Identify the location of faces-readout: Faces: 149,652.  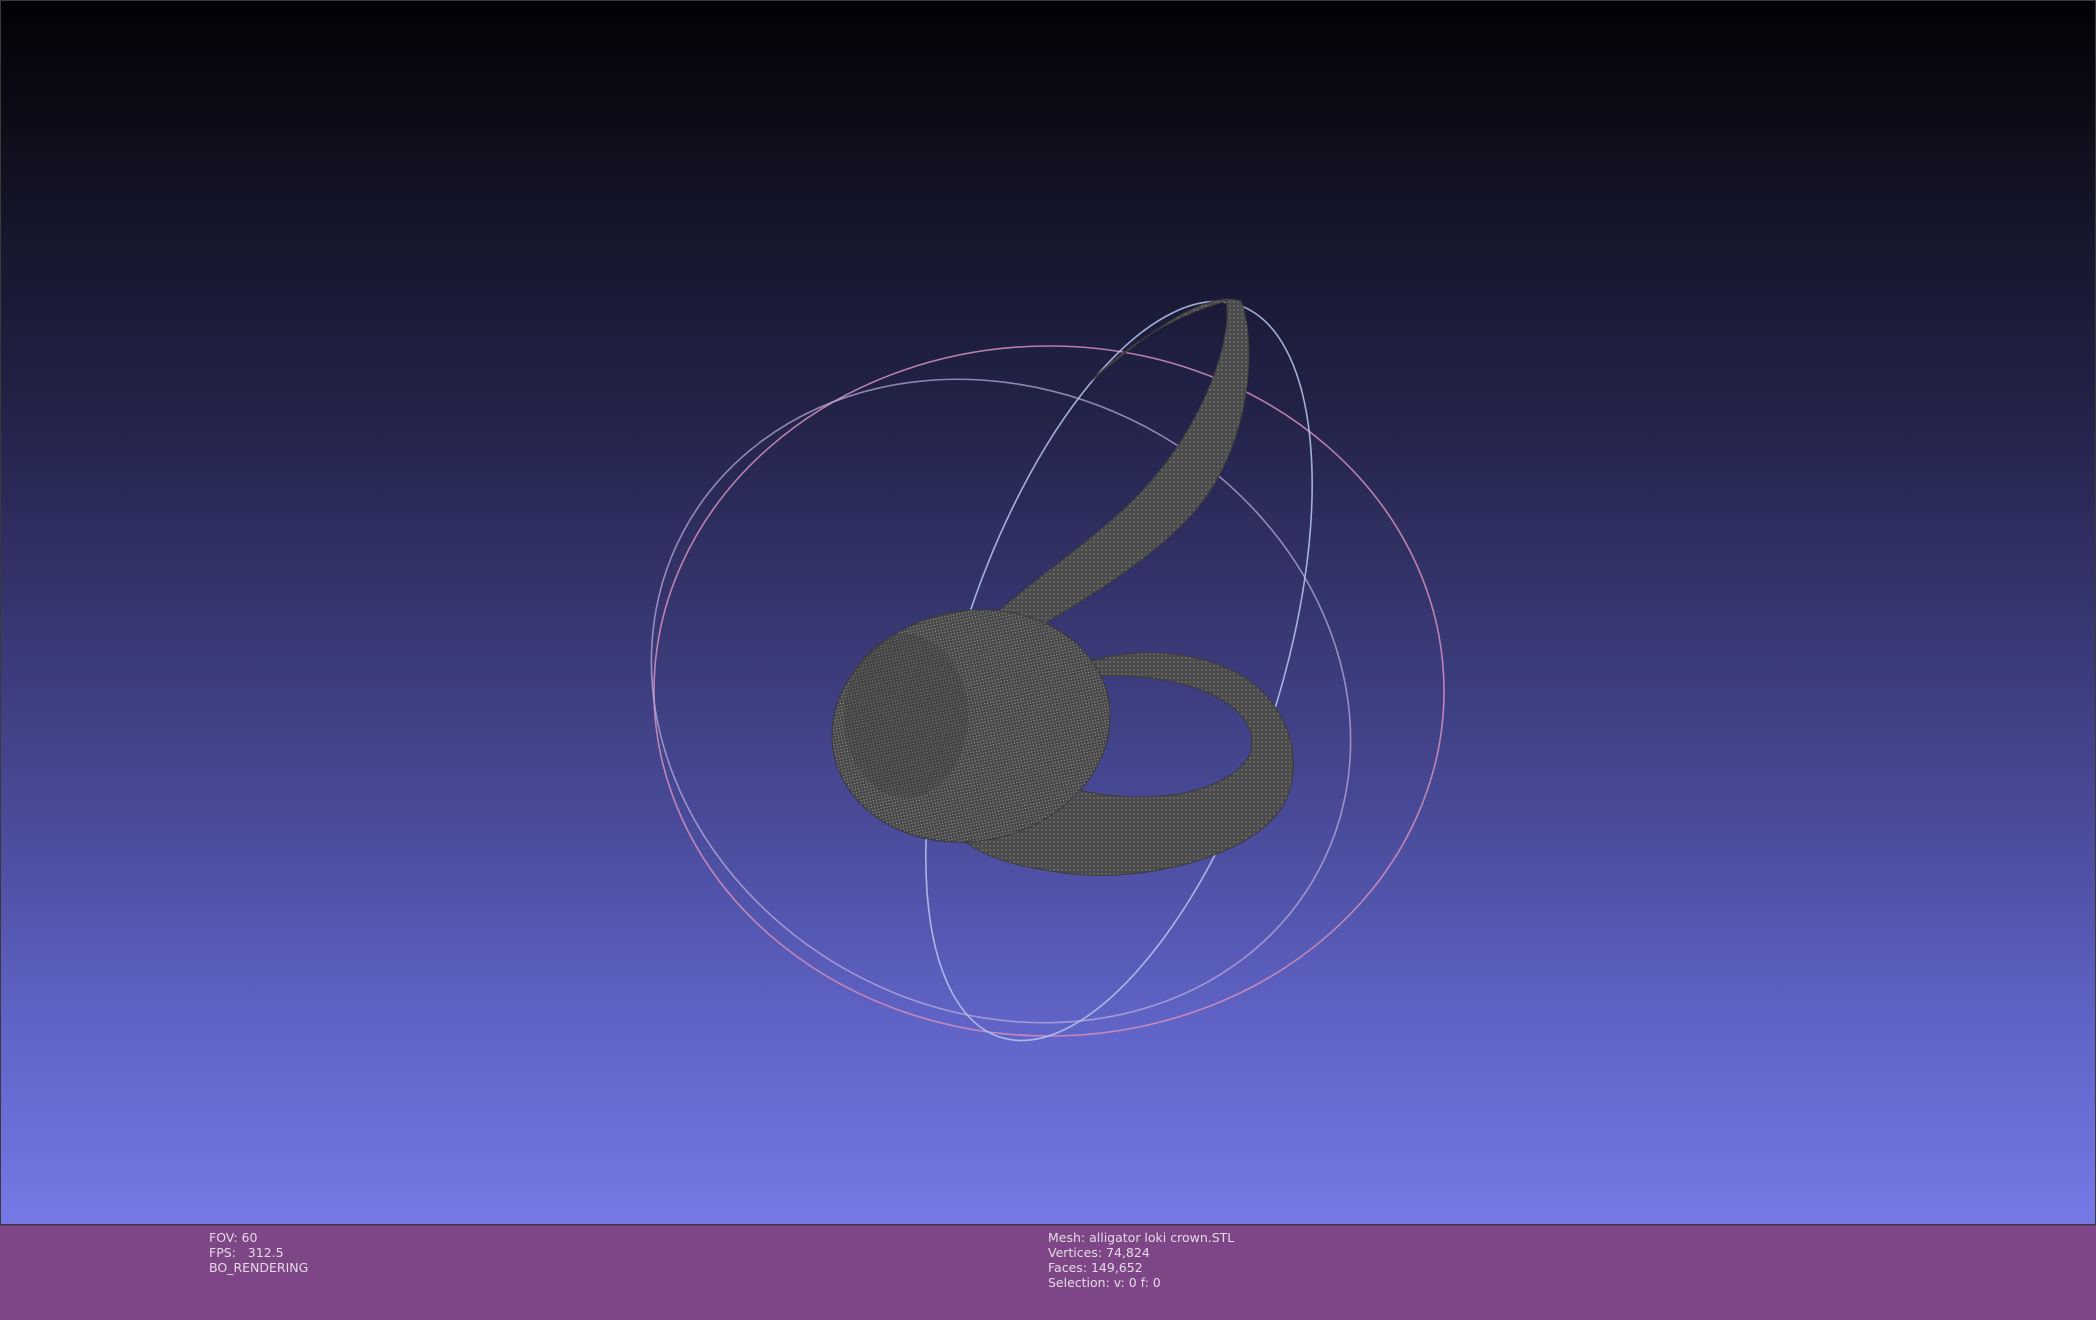
(1095, 1267).